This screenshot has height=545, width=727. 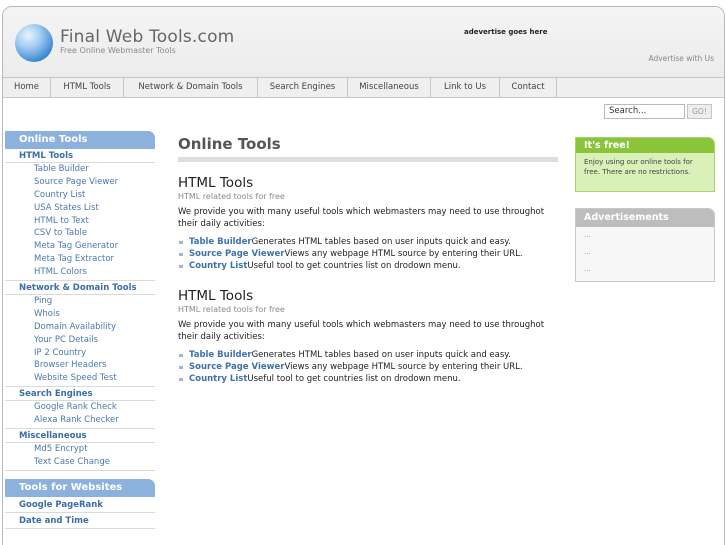 I want to click on sidebar-link: USA States List, so click(x=80, y=208).